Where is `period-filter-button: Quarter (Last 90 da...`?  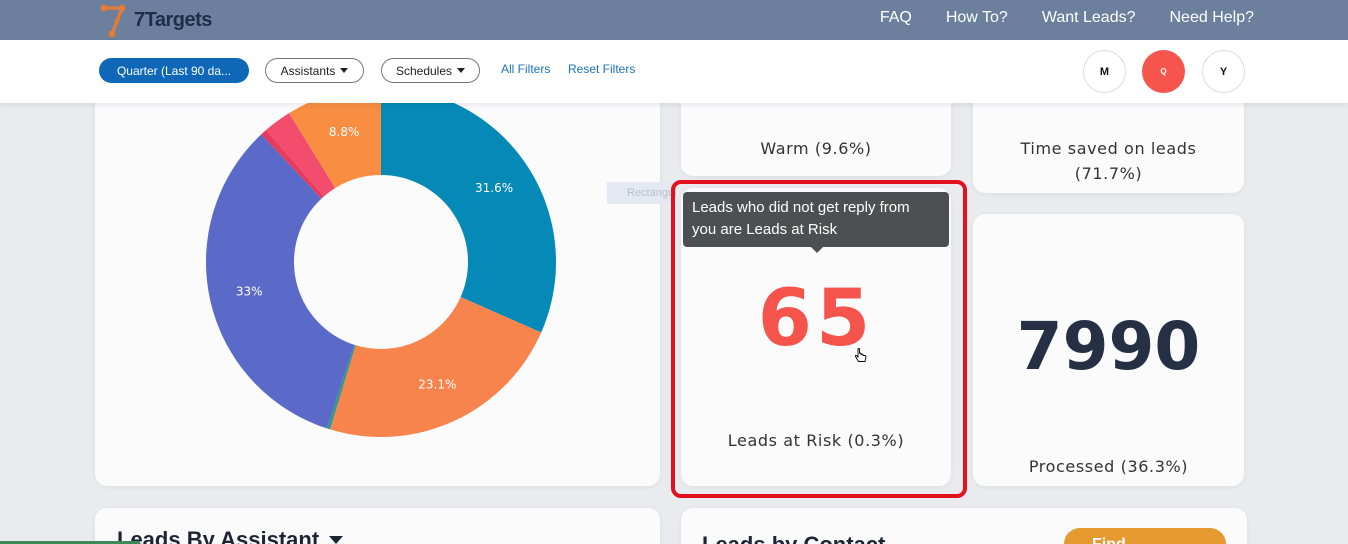 period-filter-button: Quarter (Last 90 da... is located at coordinates (174, 70).